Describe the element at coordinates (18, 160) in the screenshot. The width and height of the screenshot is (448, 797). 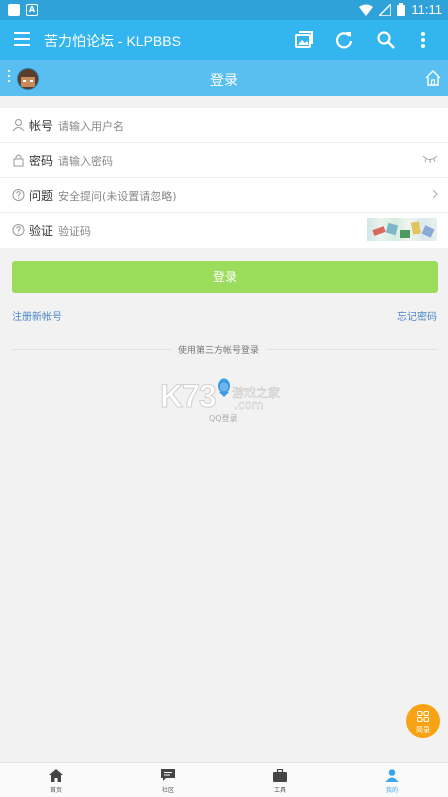
I see `lock-icon` at that location.